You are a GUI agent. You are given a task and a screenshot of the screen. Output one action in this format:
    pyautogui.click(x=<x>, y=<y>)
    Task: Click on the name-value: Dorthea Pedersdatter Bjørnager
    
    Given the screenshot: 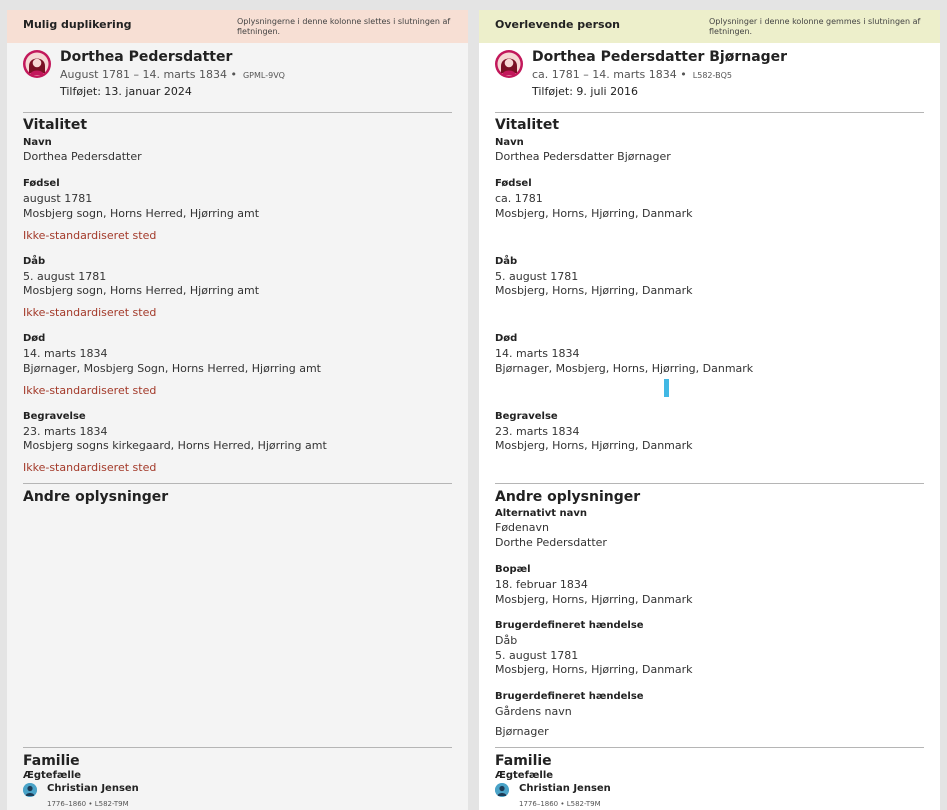 What is the action you would take?
    pyautogui.click(x=583, y=156)
    